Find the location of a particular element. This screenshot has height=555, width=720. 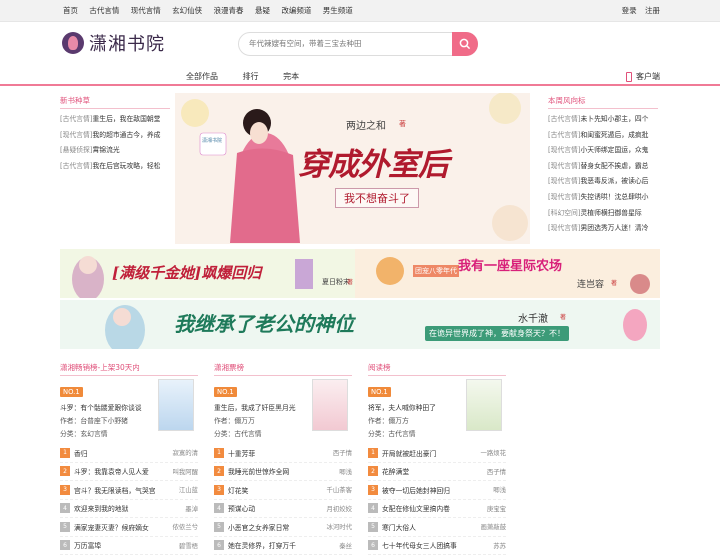

promo-banner-2: 团宠八零年代 我有一座星际农场 连岂容 著 is located at coordinates (507, 273).